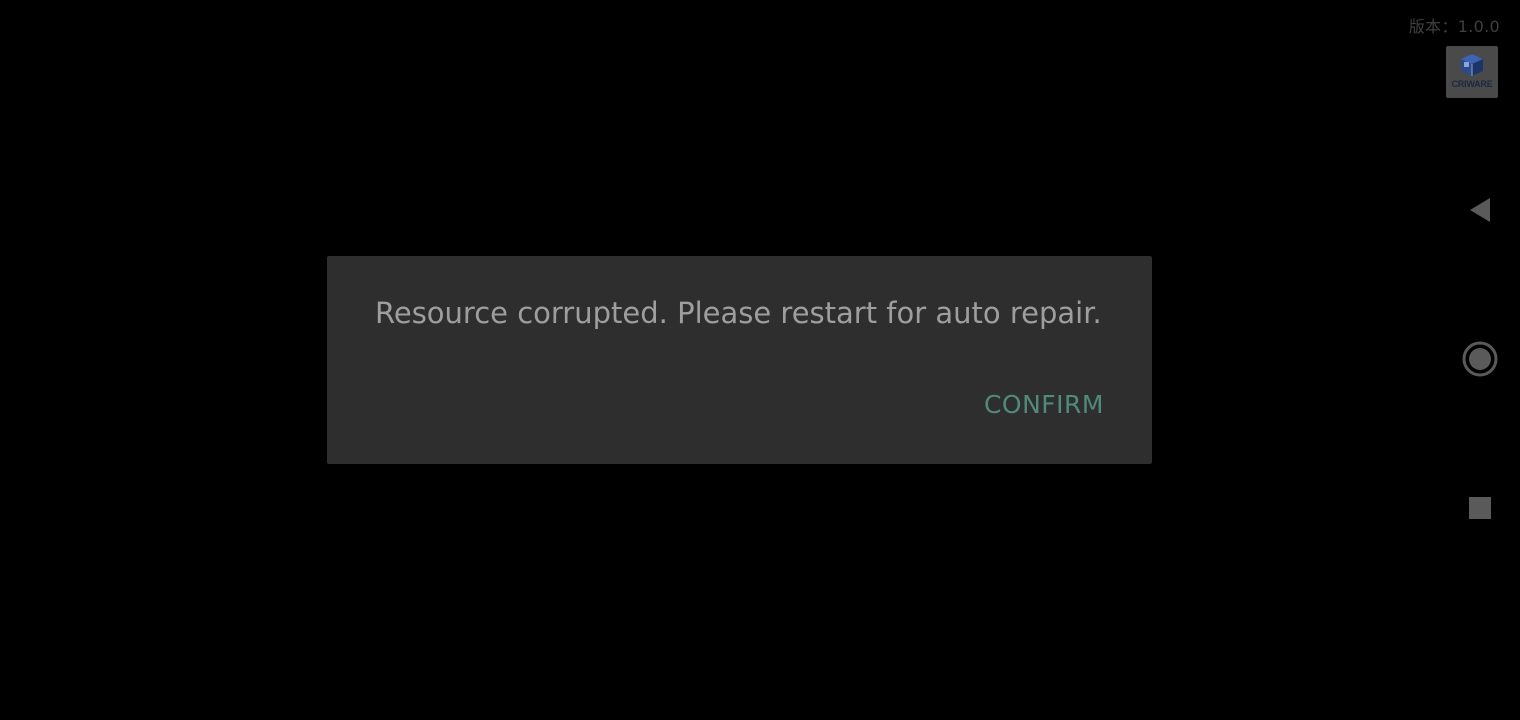 The height and width of the screenshot is (720, 1520). I want to click on home-button, so click(1480, 359).